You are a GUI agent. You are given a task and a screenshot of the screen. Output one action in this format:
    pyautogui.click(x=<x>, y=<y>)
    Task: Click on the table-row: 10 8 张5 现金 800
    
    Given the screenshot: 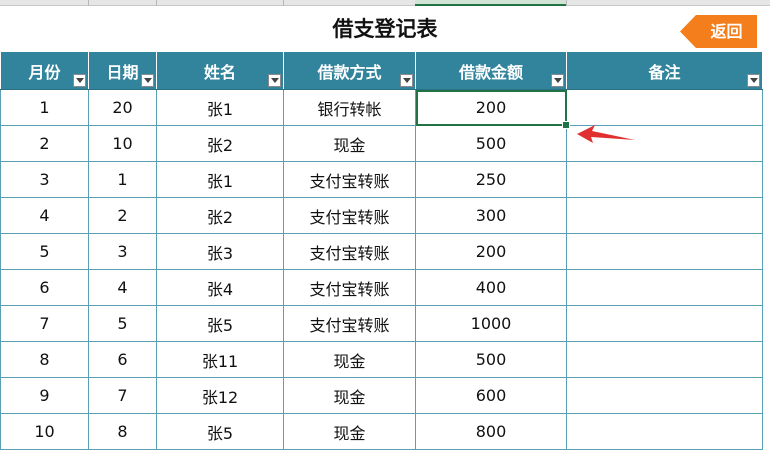 What is the action you would take?
    pyautogui.click(x=381, y=431)
    